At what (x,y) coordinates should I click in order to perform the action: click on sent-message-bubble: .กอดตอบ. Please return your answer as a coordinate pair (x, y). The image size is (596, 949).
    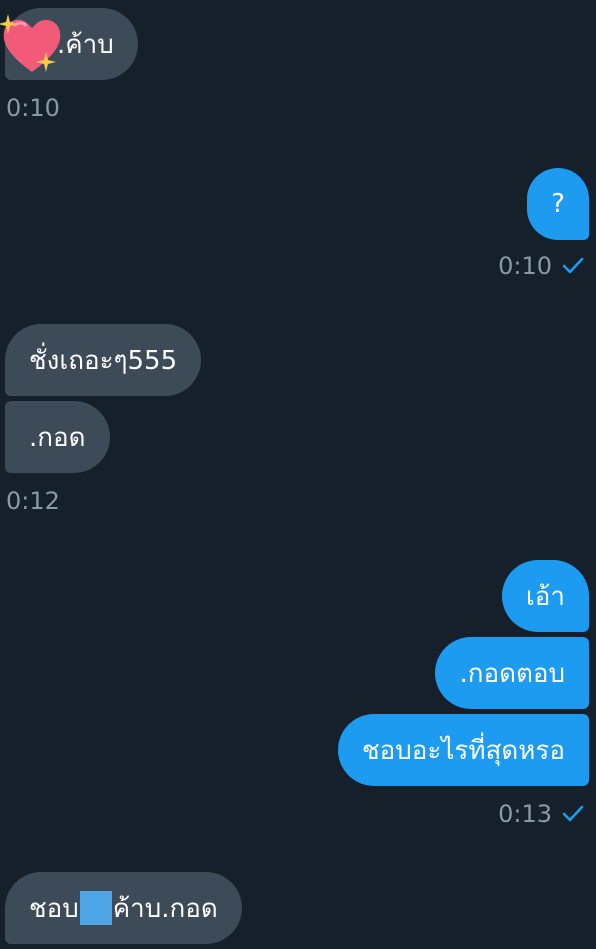
    Looking at the image, I should click on (512, 673).